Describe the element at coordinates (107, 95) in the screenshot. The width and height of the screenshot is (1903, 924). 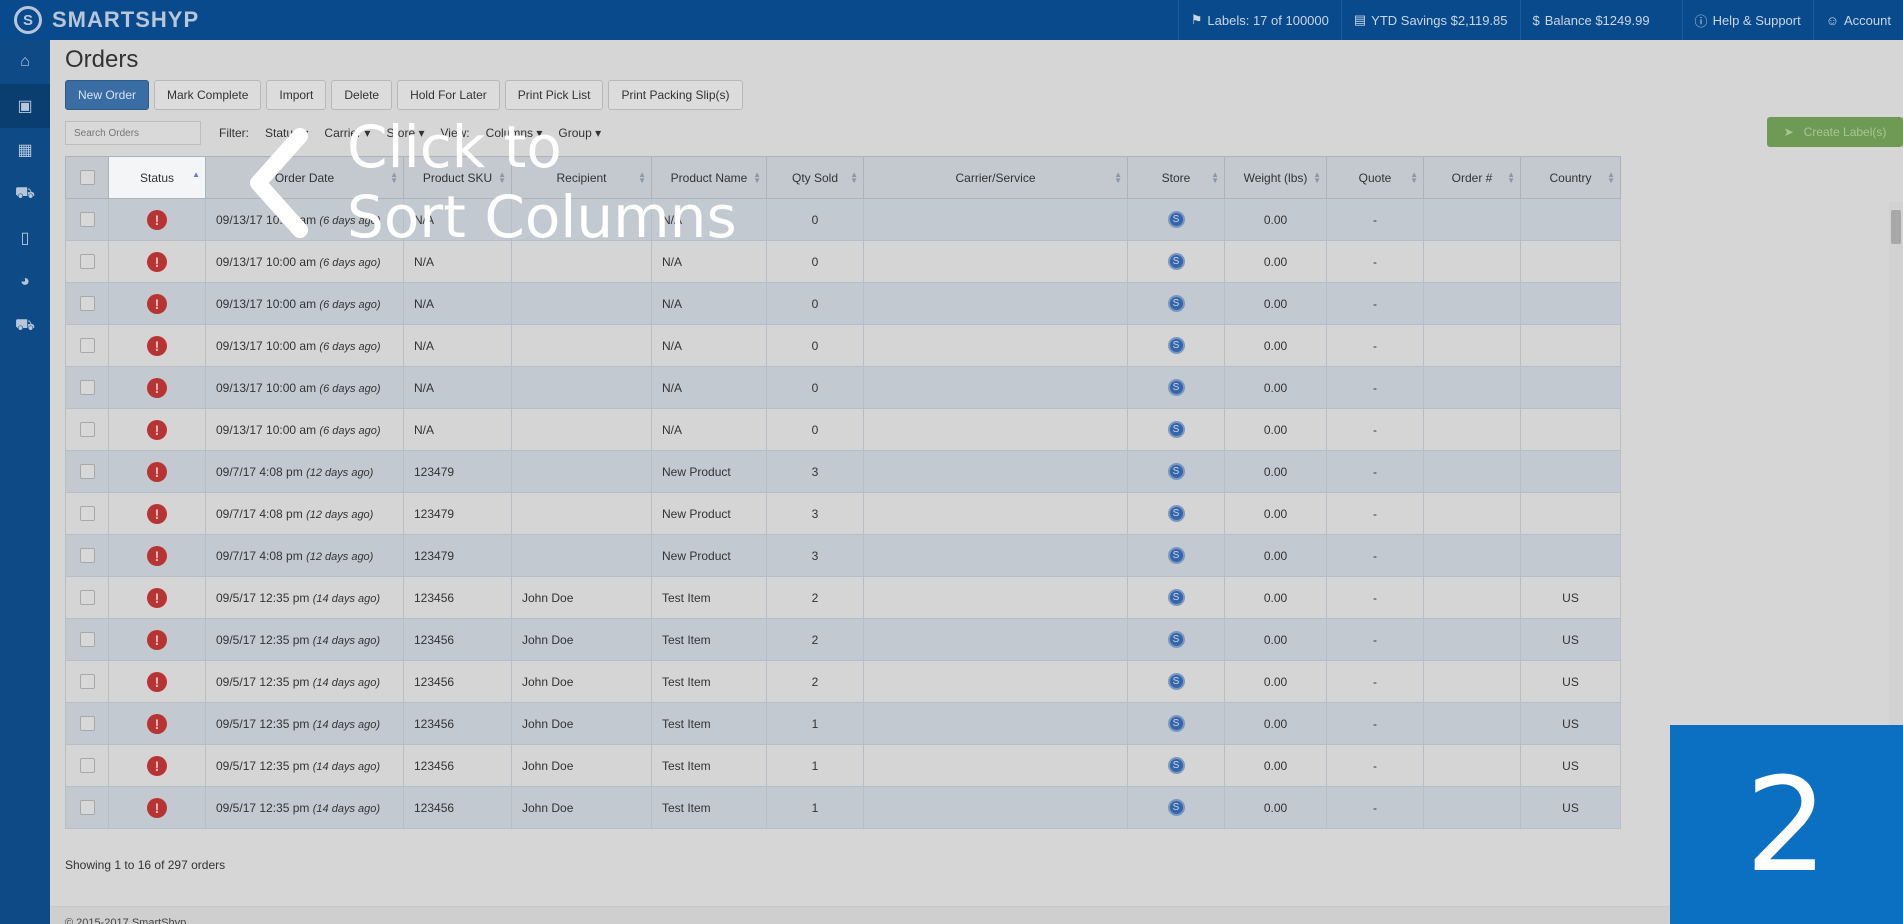
I see `new-order-button: New Order` at that location.